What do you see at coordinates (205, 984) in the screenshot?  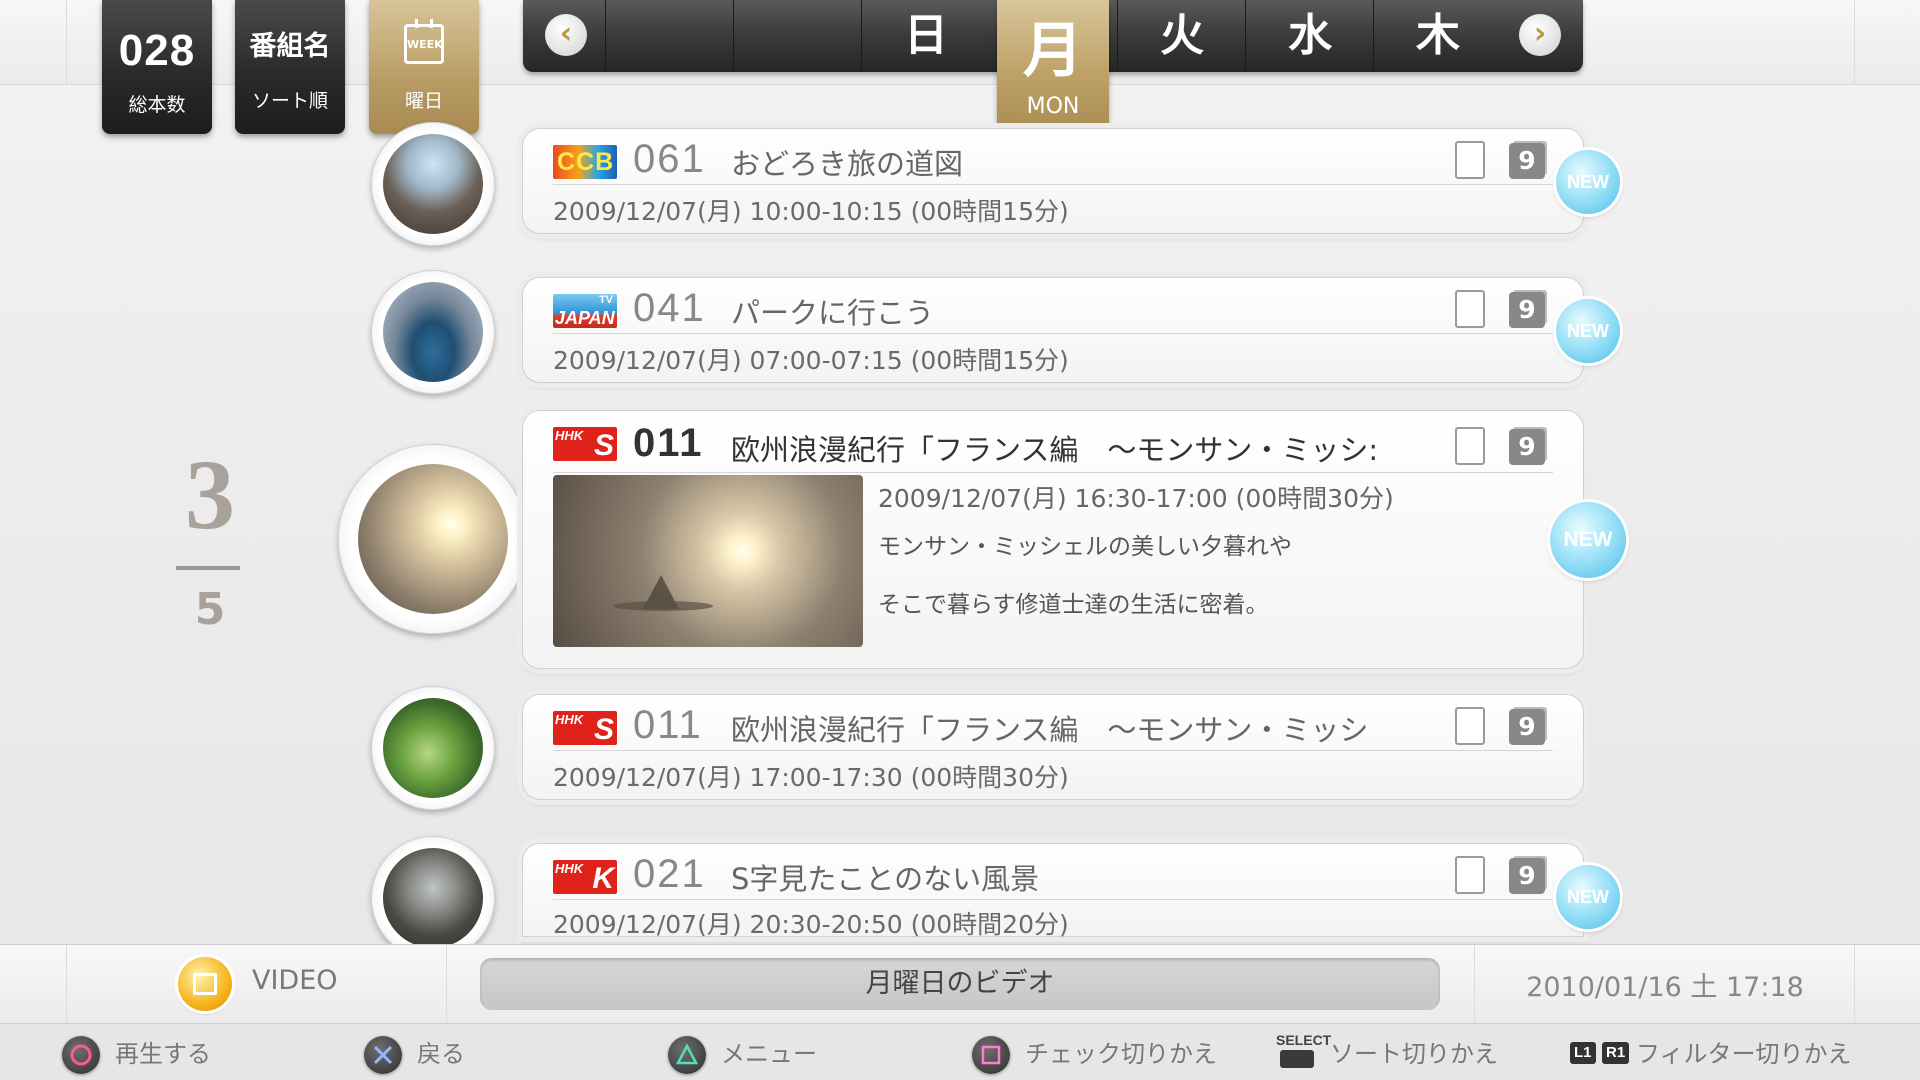 I see `video-film-icon` at bounding box center [205, 984].